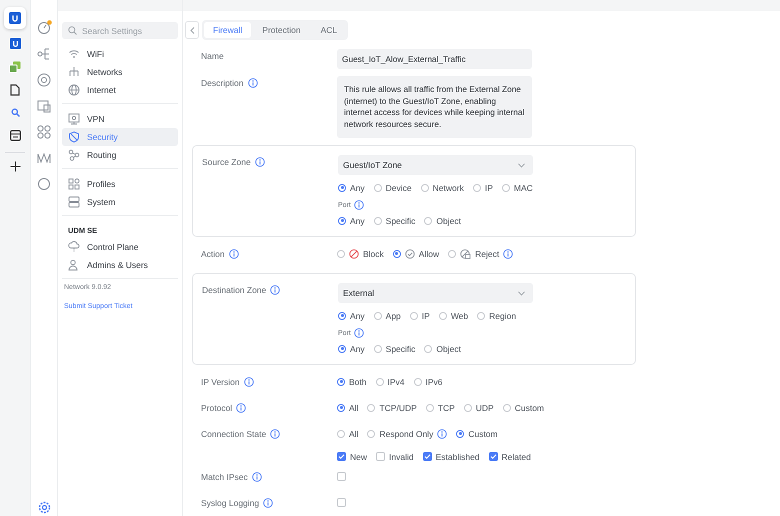  I want to click on search-field: Search Settings, so click(120, 30).